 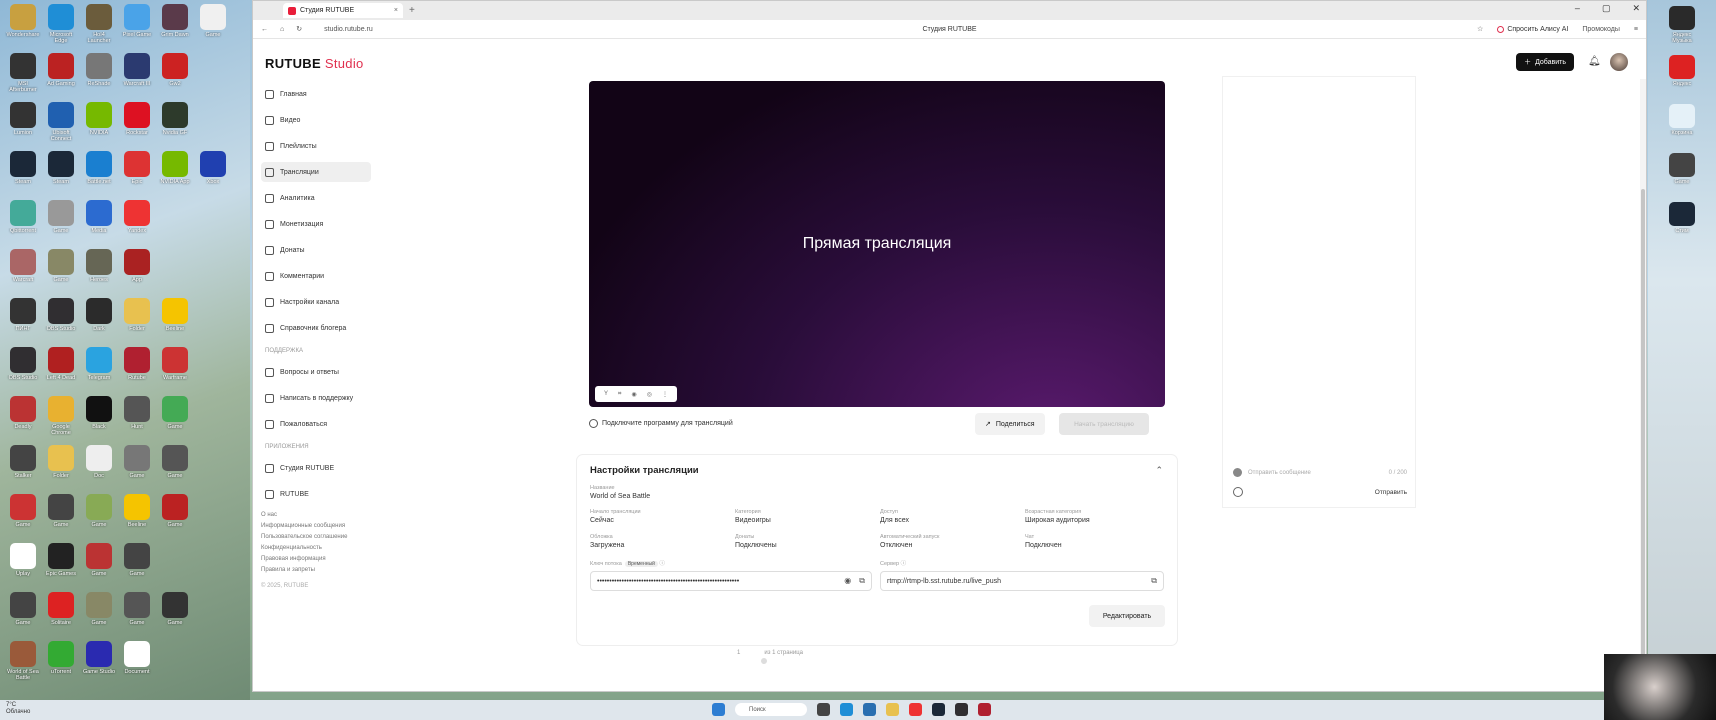 I want to click on sidebar-item-channel-settings: Настройки канала, so click(x=316, y=302).